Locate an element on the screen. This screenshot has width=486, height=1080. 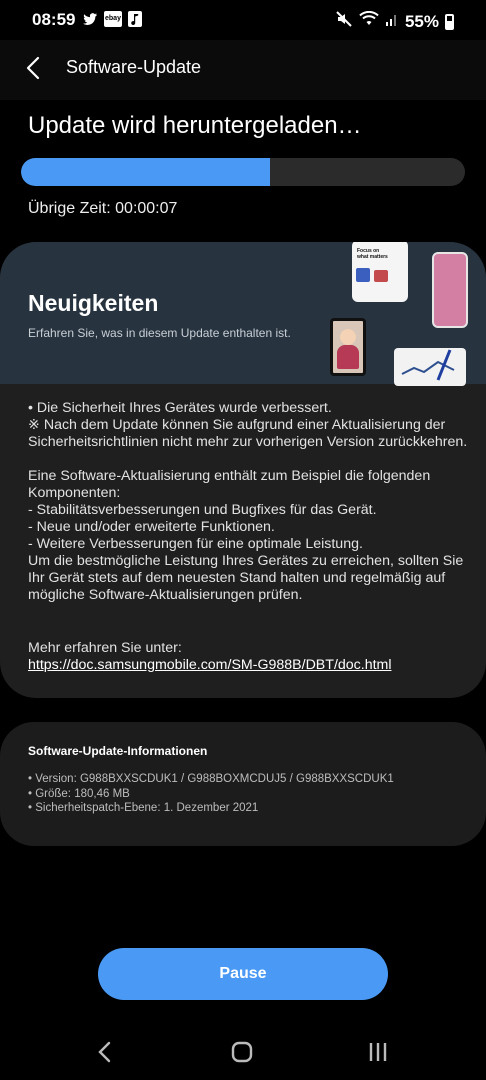
signal-icon is located at coordinates (392, 21).